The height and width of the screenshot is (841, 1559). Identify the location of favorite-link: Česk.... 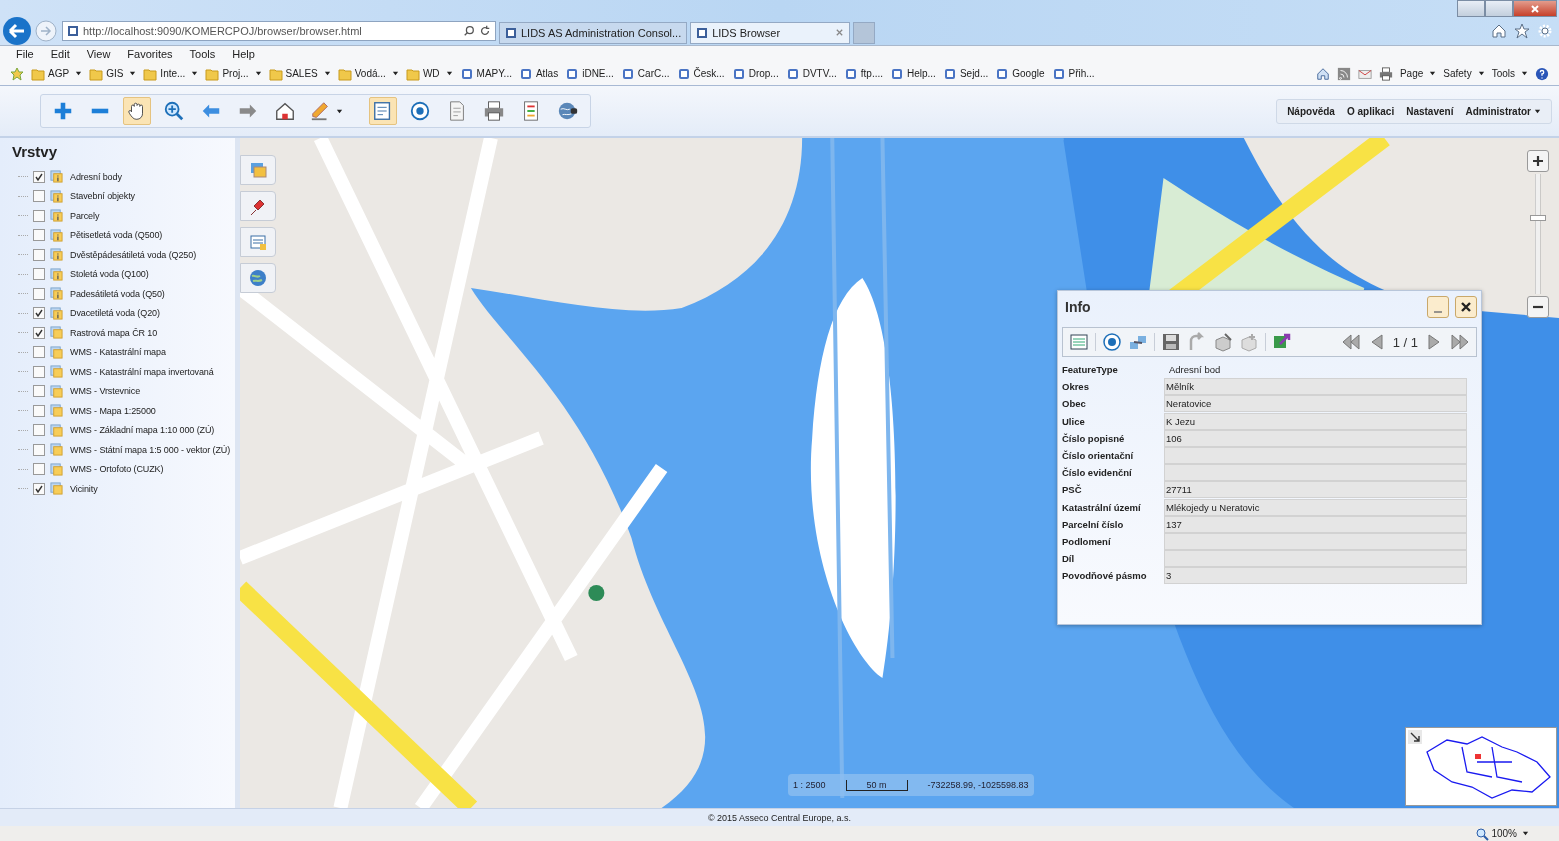
(700, 73).